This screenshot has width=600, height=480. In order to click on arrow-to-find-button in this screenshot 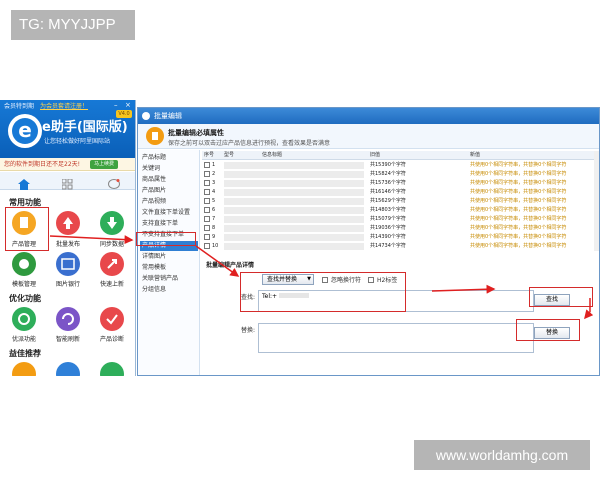, I will do `click(463, 289)`.